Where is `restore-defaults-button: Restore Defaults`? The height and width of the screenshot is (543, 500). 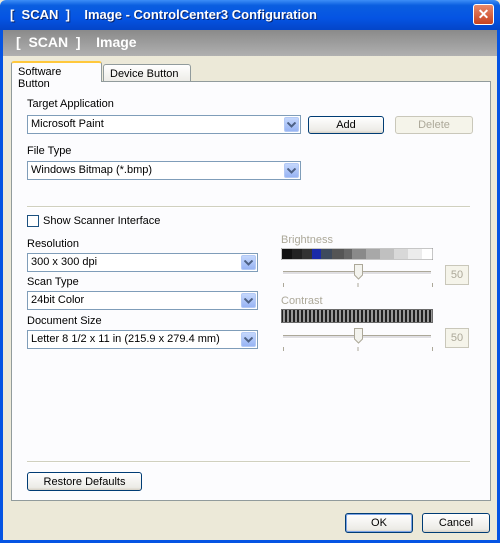
restore-defaults-button: Restore Defaults is located at coordinates (84, 481).